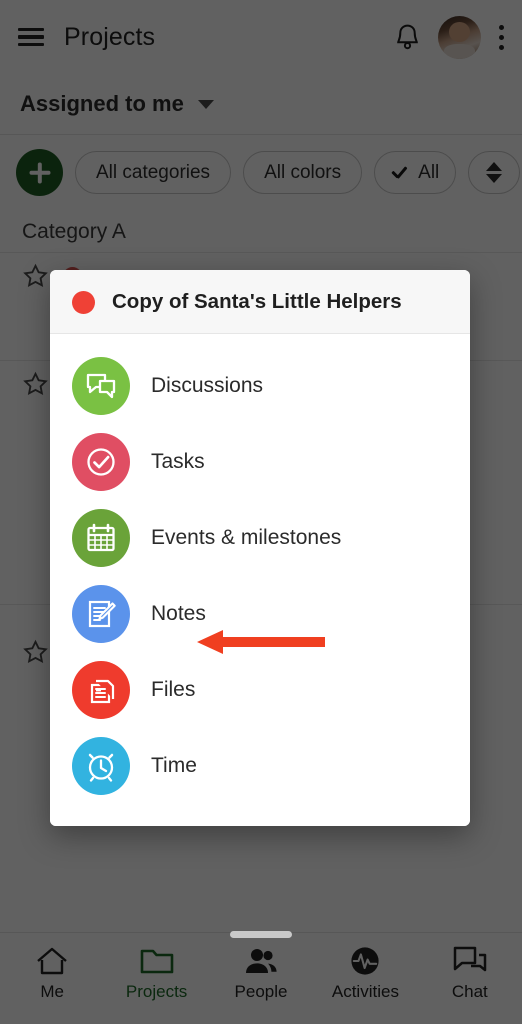 This screenshot has height=1024, width=522. What do you see at coordinates (173, 689) in the screenshot?
I see `menu-label-files: Files` at bounding box center [173, 689].